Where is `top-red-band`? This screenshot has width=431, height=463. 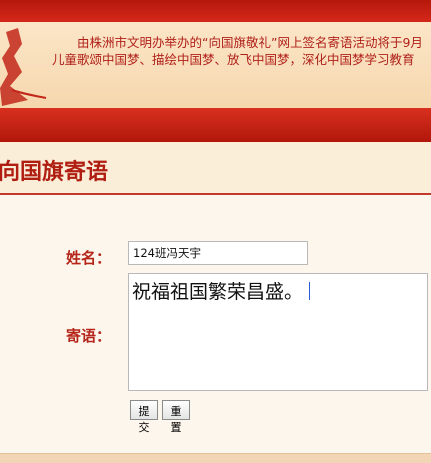
top-red-band is located at coordinates (215, 11).